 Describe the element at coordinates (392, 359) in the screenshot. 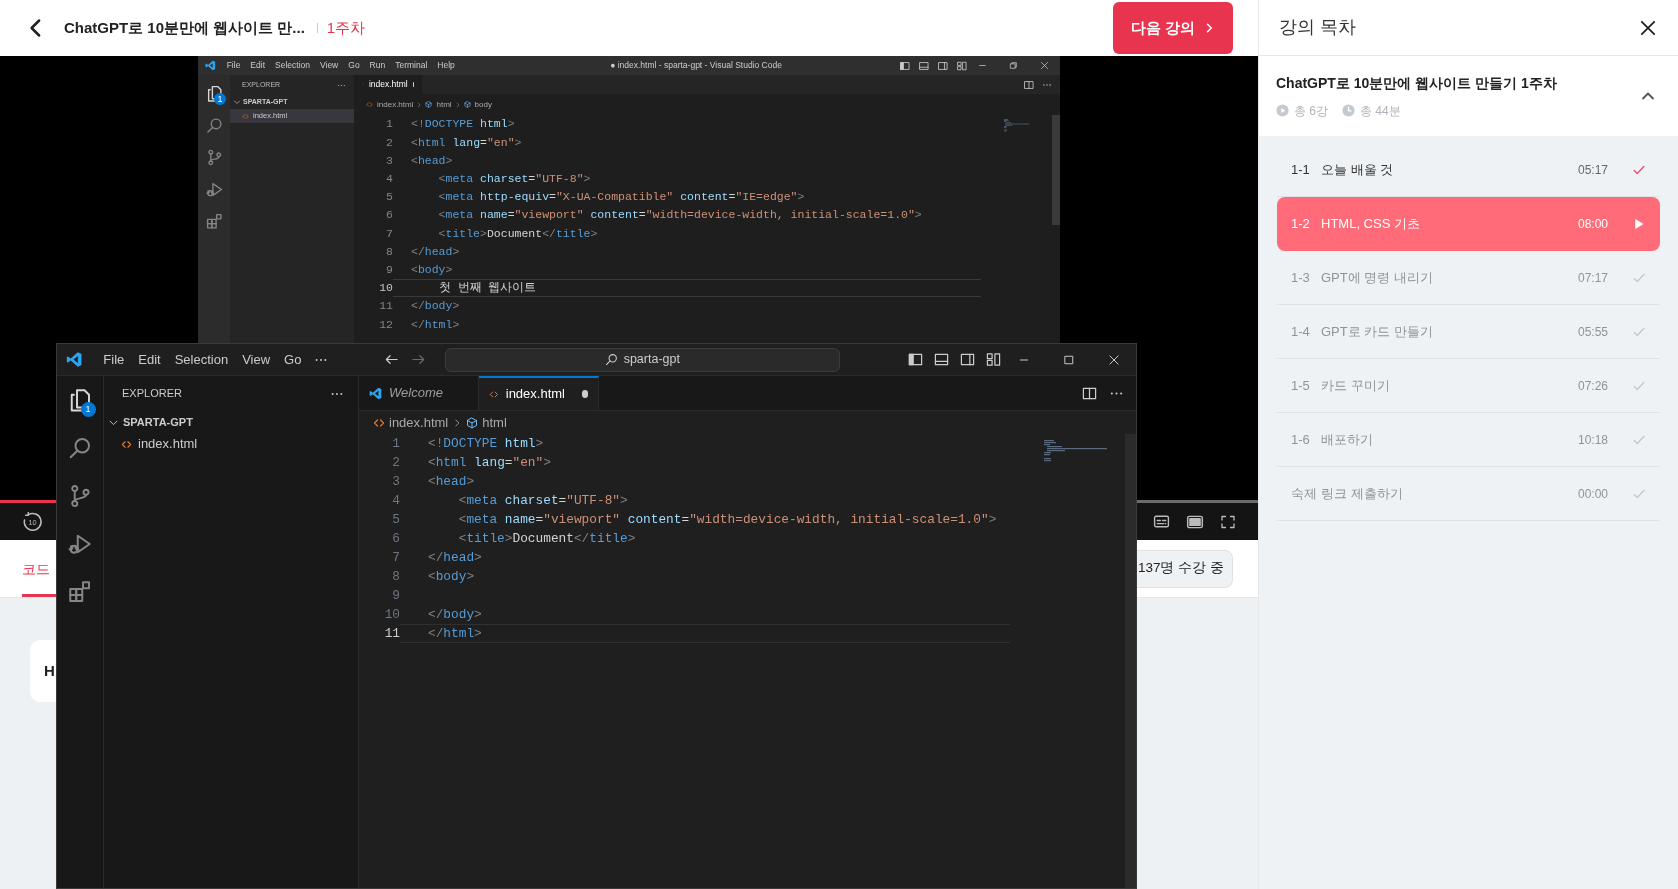

I see `back-arrow-icon` at that location.